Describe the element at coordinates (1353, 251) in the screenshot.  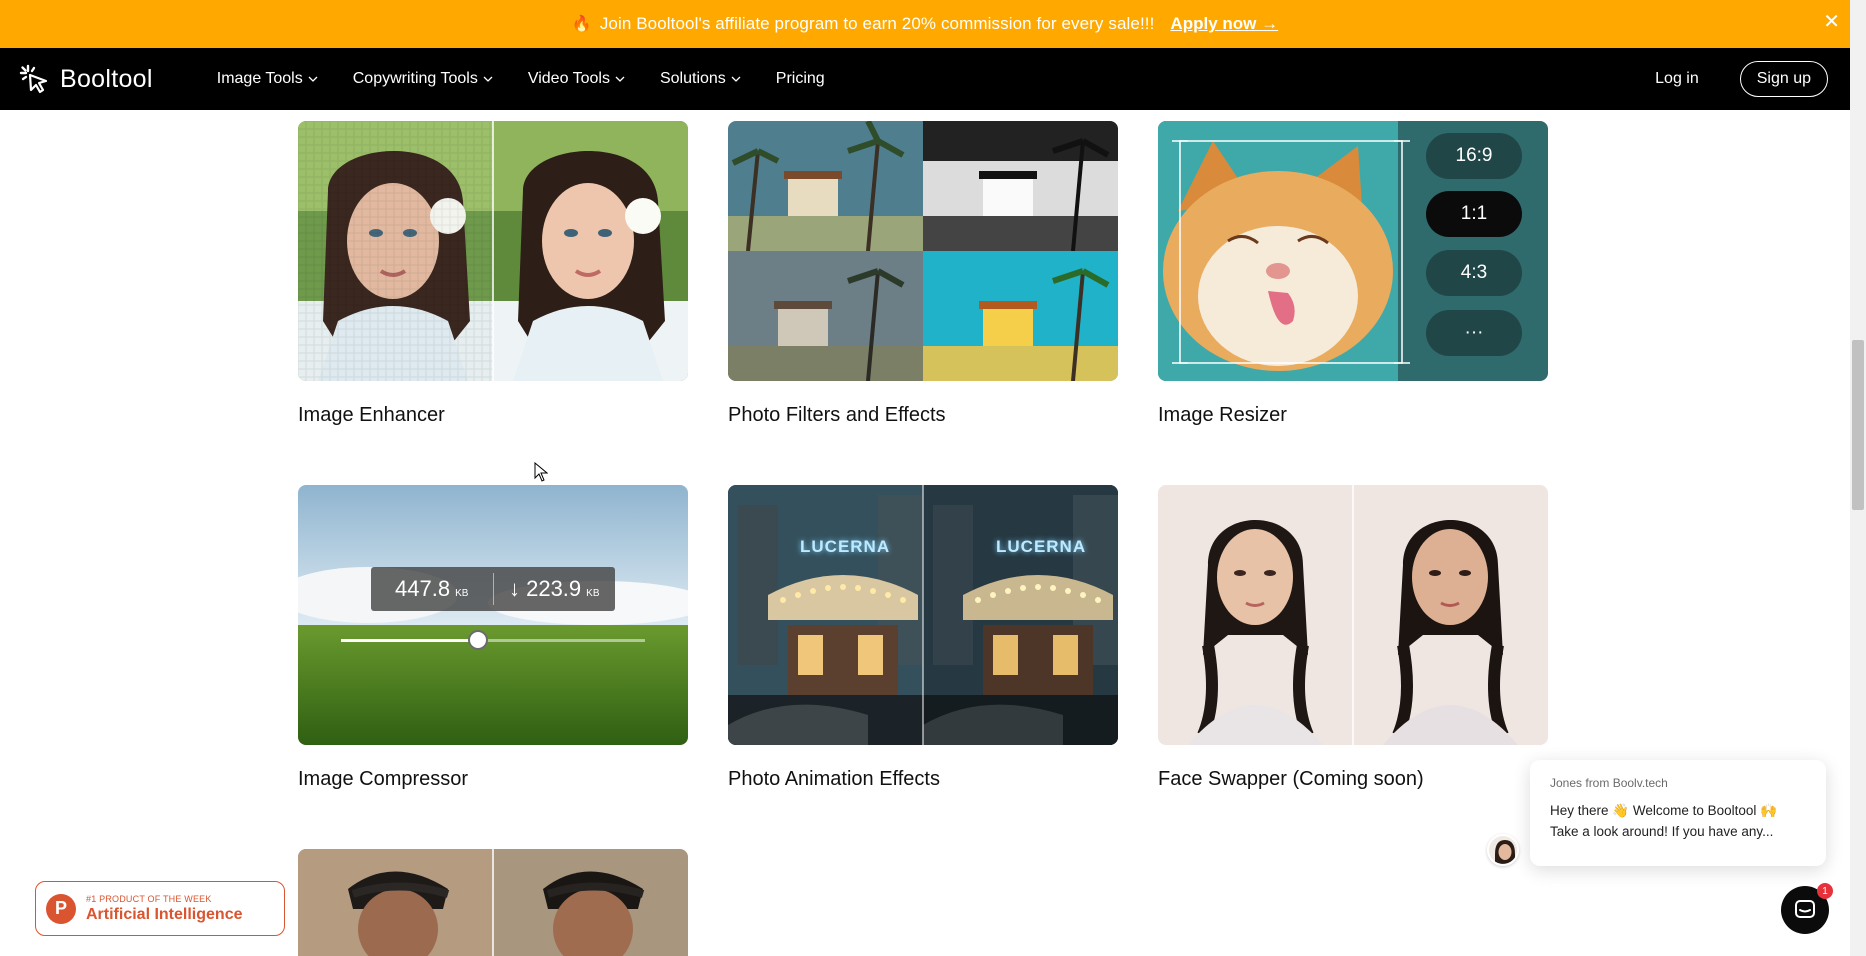
I see `image-resizer-thumbnail: 16:9 1:1 4:3 ···` at that location.